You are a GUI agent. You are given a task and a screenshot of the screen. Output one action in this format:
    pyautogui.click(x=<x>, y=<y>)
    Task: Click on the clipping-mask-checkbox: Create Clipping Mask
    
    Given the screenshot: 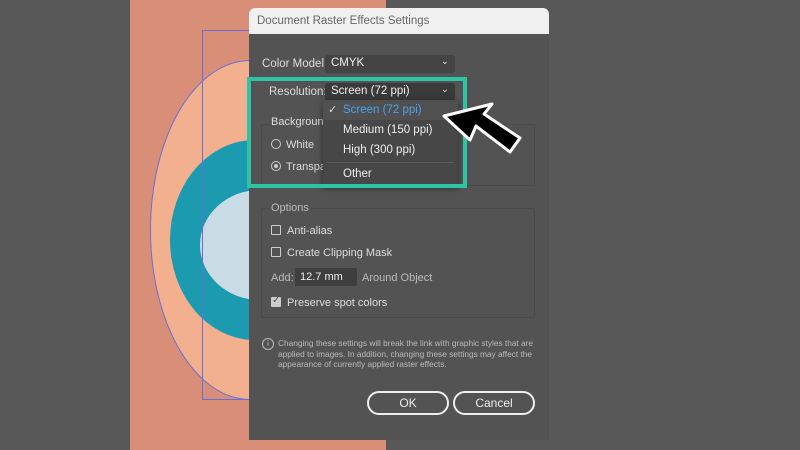 What is the action you would take?
    pyautogui.click(x=331, y=253)
    